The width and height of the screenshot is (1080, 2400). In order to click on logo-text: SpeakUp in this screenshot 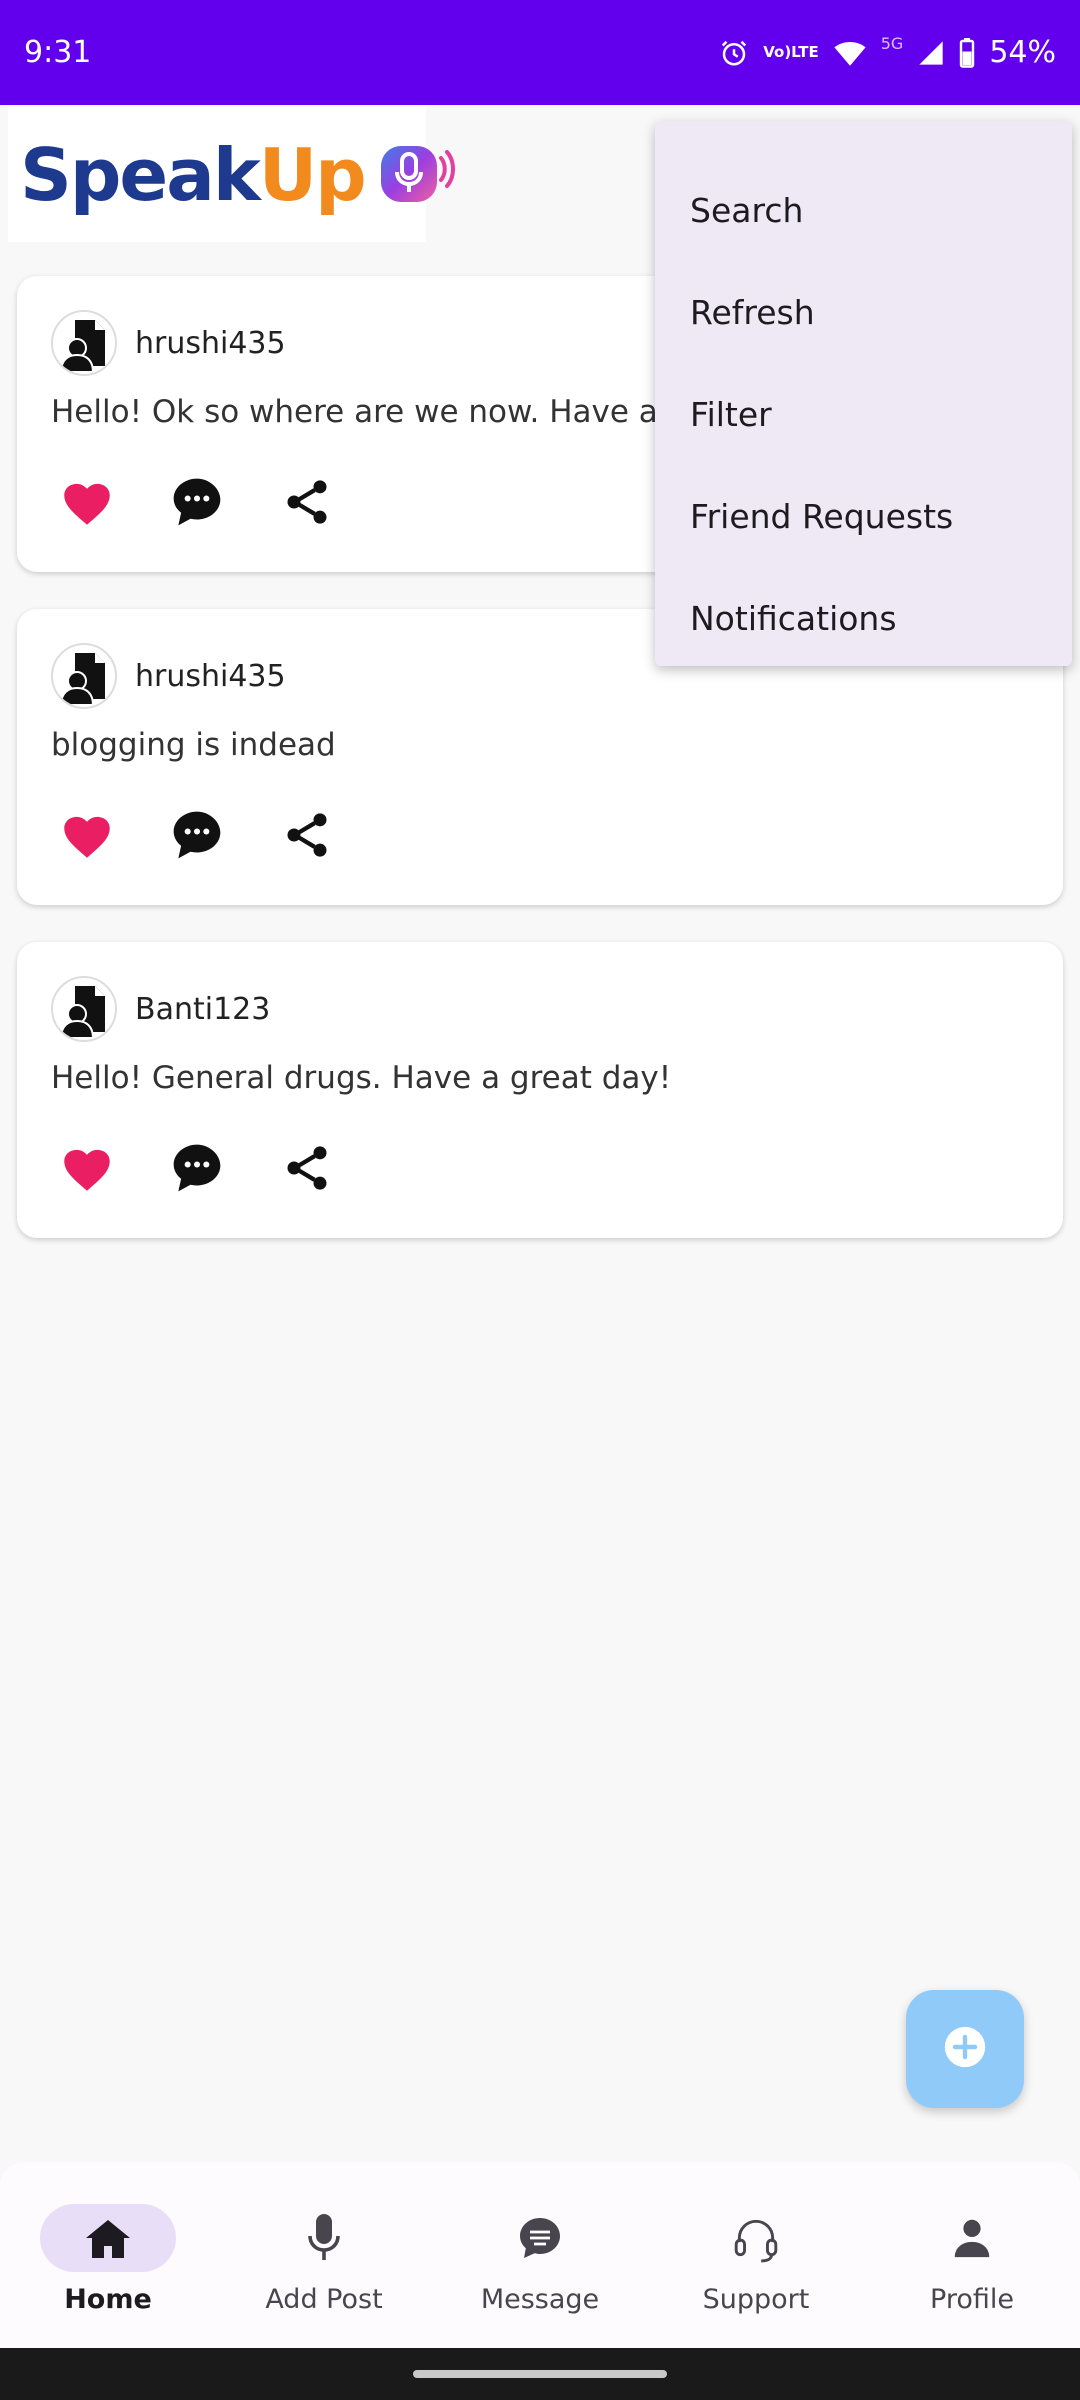, I will do `click(193, 174)`.